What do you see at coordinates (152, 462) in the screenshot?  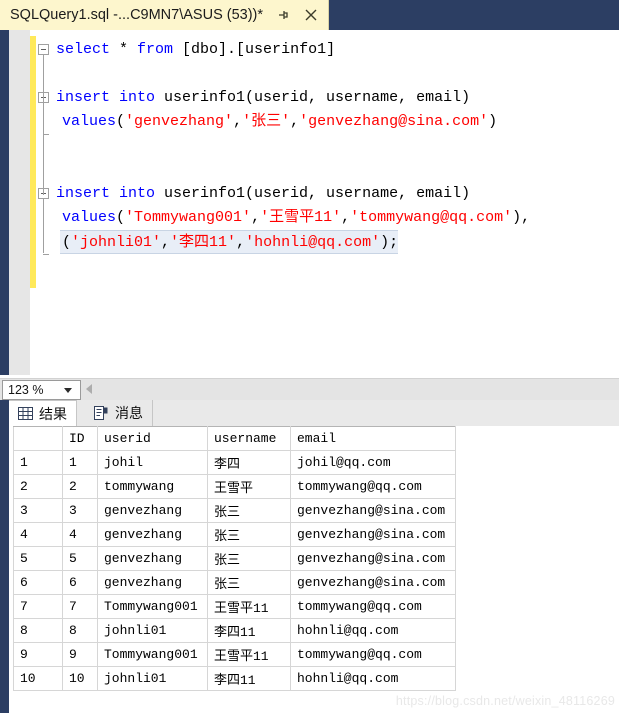 I see `table-cell-userid: johil` at bounding box center [152, 462].